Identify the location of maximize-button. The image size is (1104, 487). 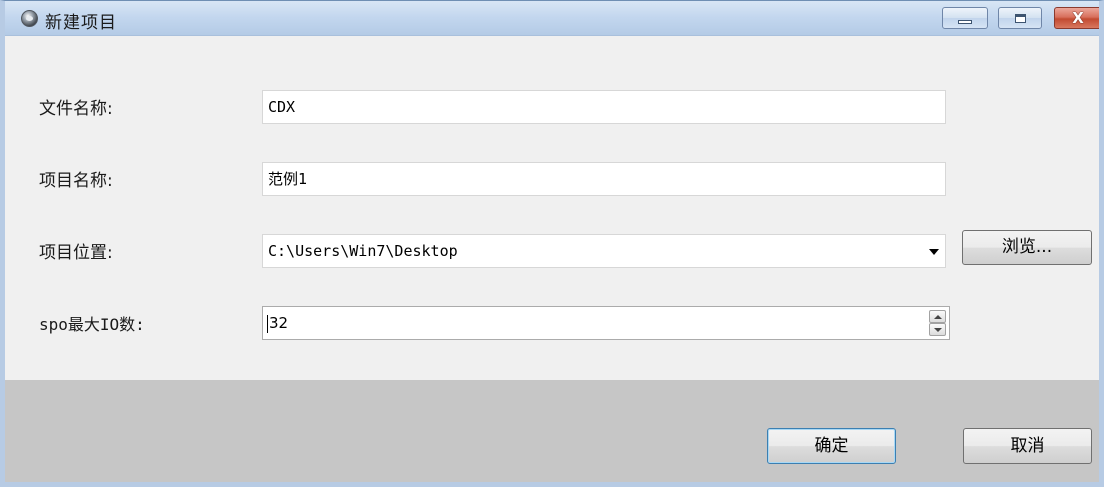
(1020, 18).